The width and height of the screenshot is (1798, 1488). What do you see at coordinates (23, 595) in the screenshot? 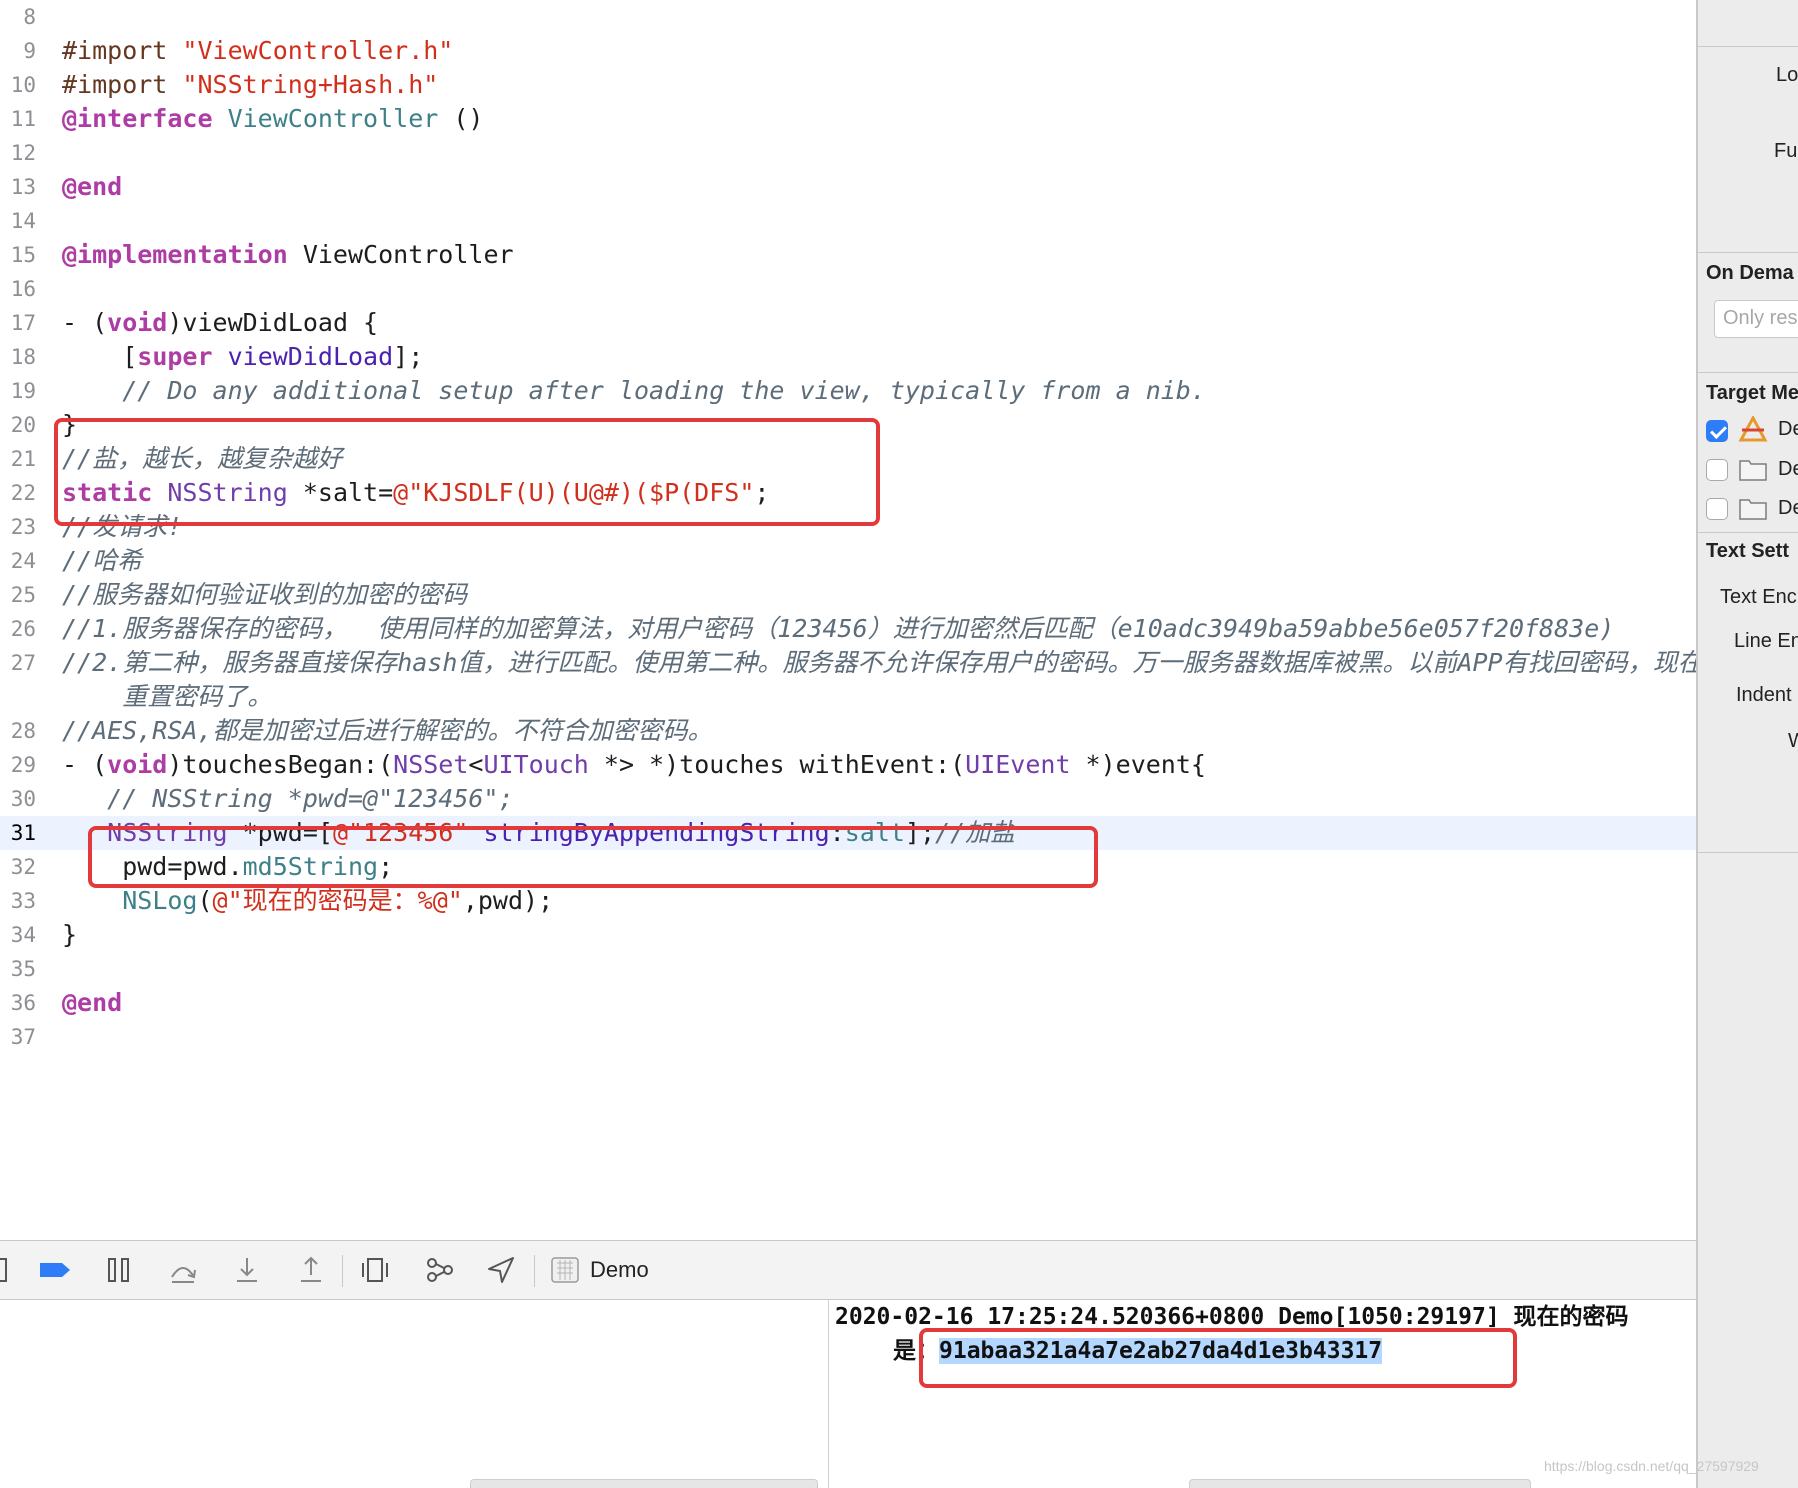
I see `line-number: 25` at bounding box center [23, 595].